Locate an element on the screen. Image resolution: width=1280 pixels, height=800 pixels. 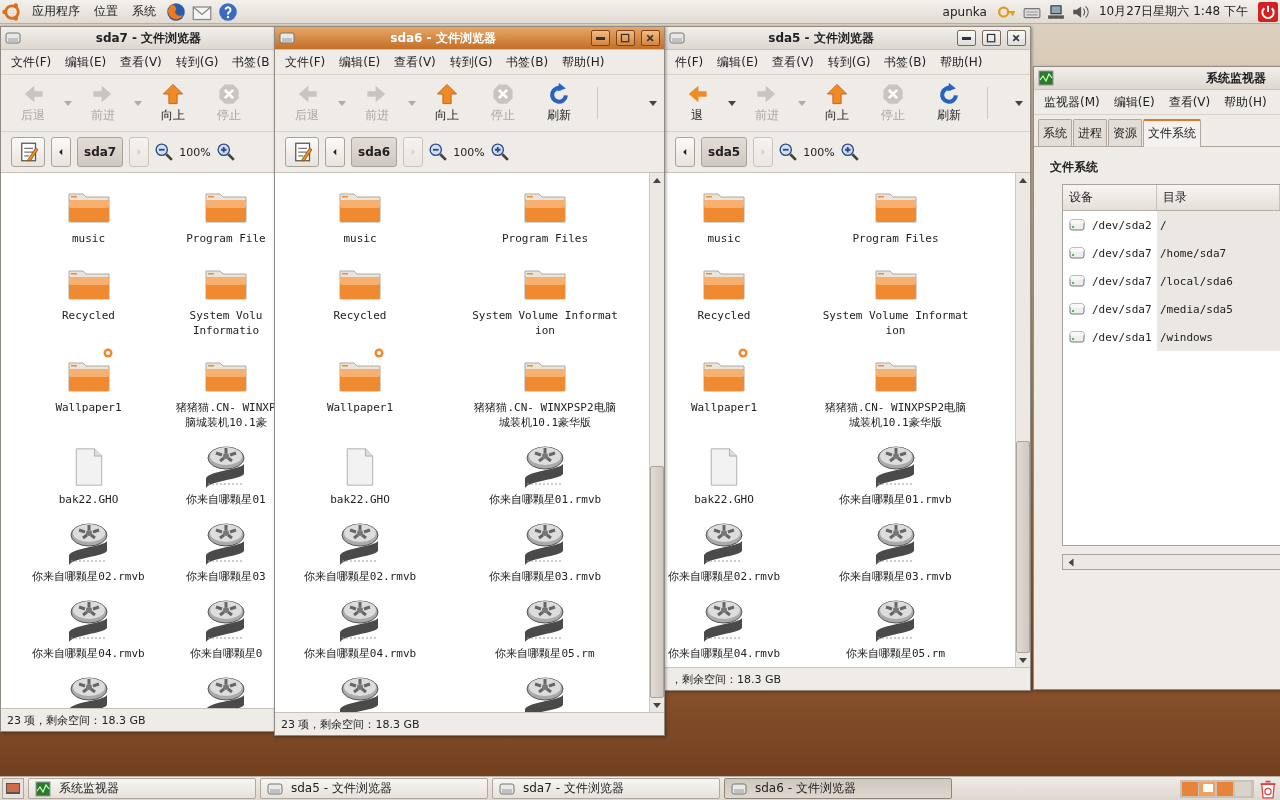
menu-item: 书签(B is located at coordinates (251, 62).